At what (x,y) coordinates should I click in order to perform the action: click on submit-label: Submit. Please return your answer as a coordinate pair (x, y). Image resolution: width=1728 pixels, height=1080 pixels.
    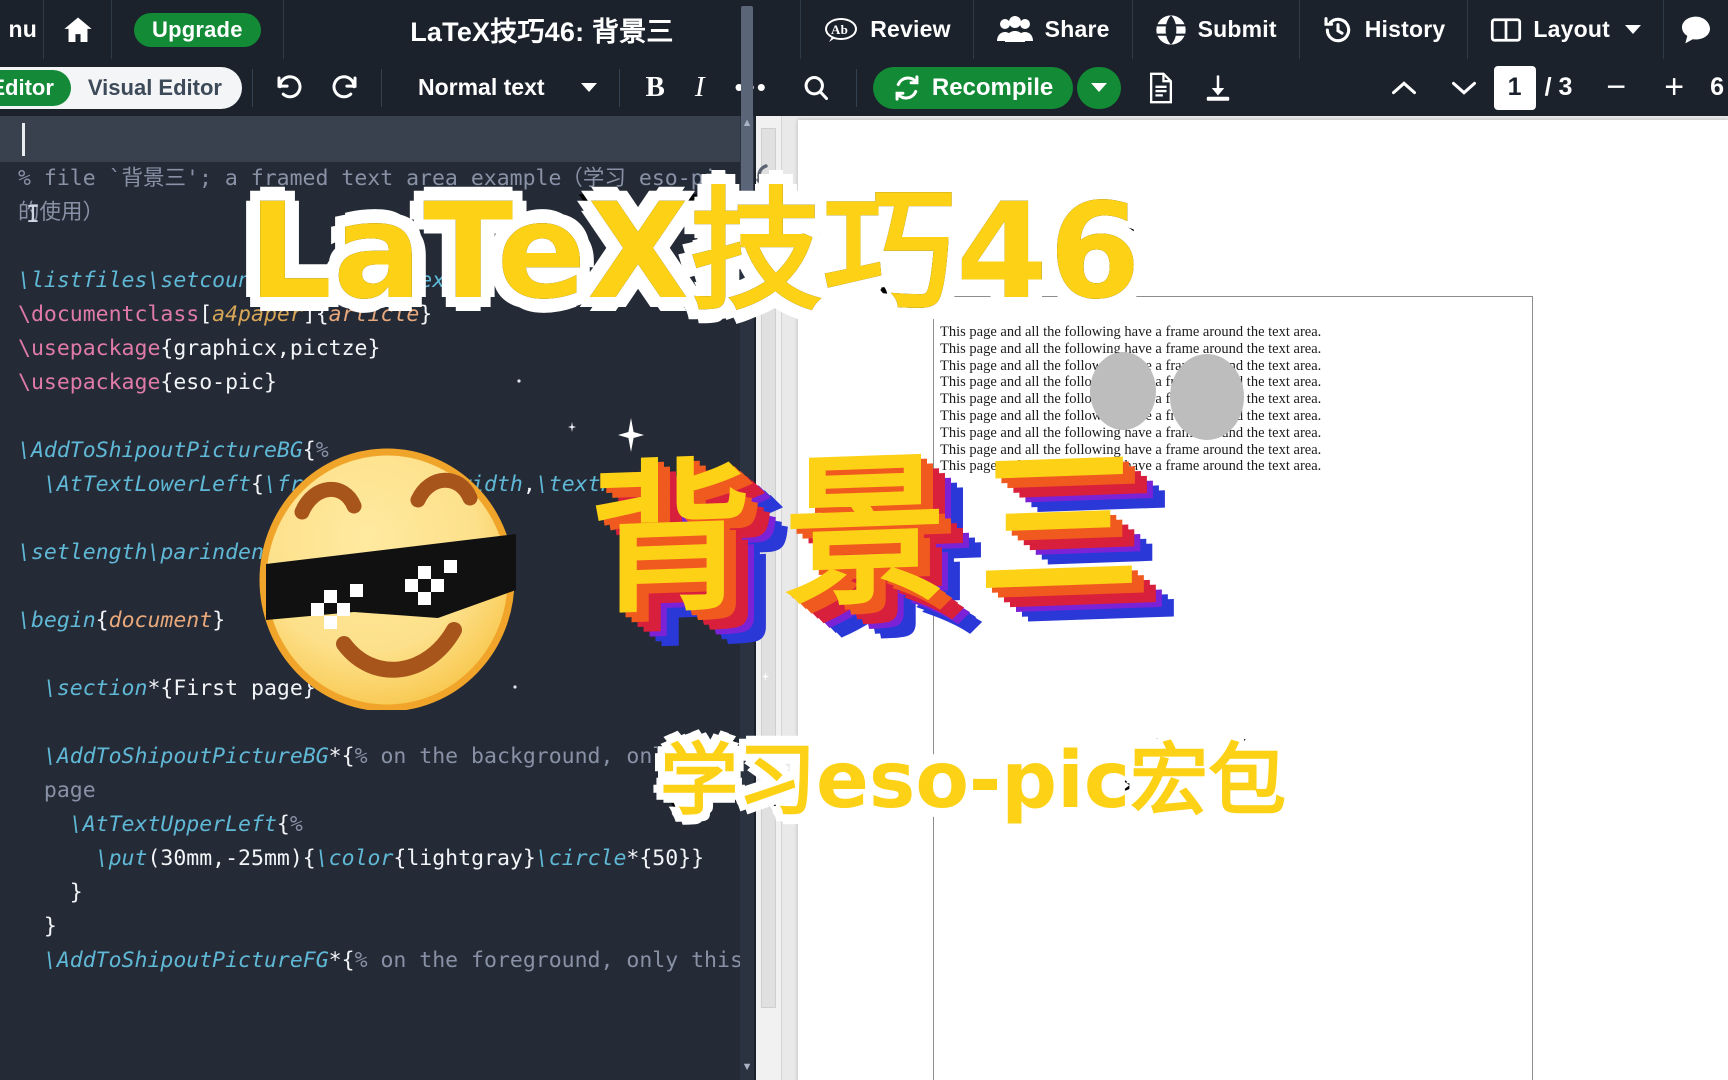
    Looking at the image, I should click on (1237, 29).